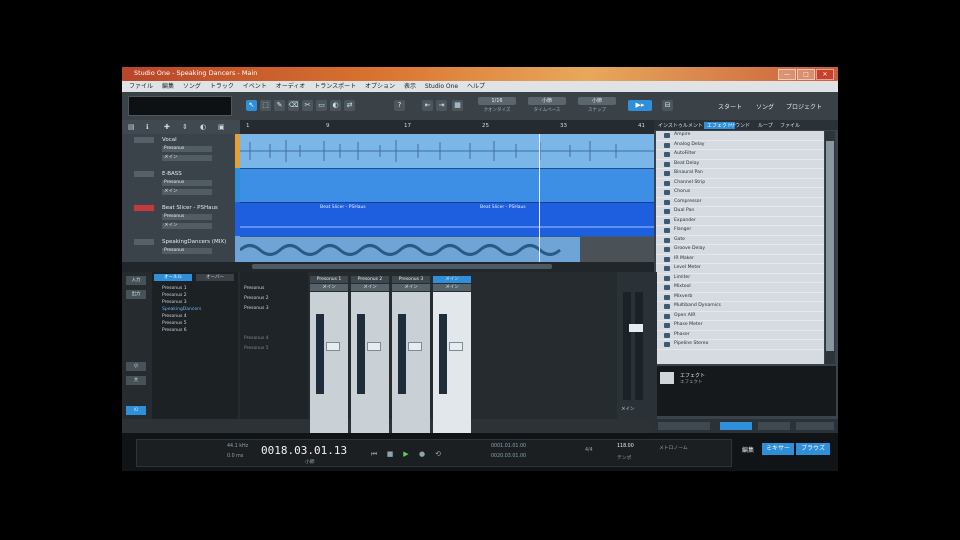 This screenshot has height=540, width=960. I want to click on track-beat-slicer: Beat Slicer - PSHaus Presonus メイン, so click(181, 219).